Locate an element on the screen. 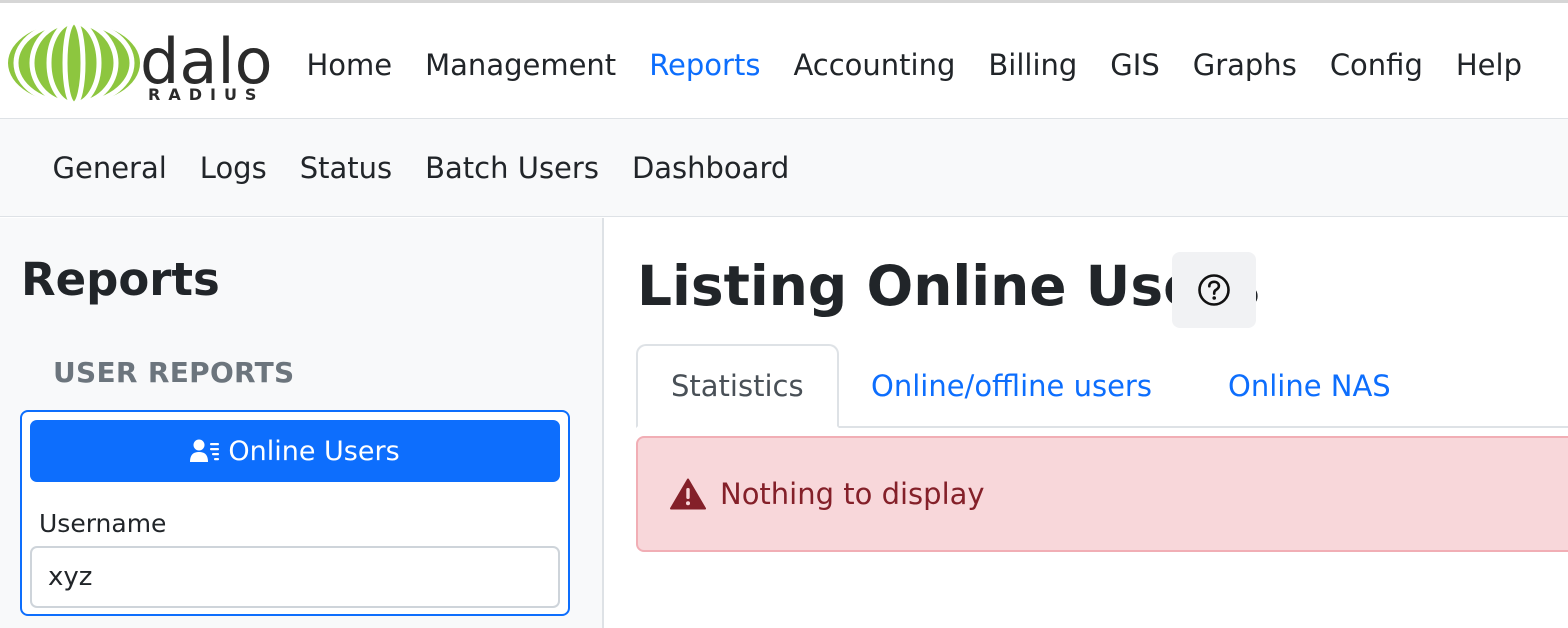 The image size is (1568, 628). alert-danger: Nothing to display is located at coordinates (1102, 494).